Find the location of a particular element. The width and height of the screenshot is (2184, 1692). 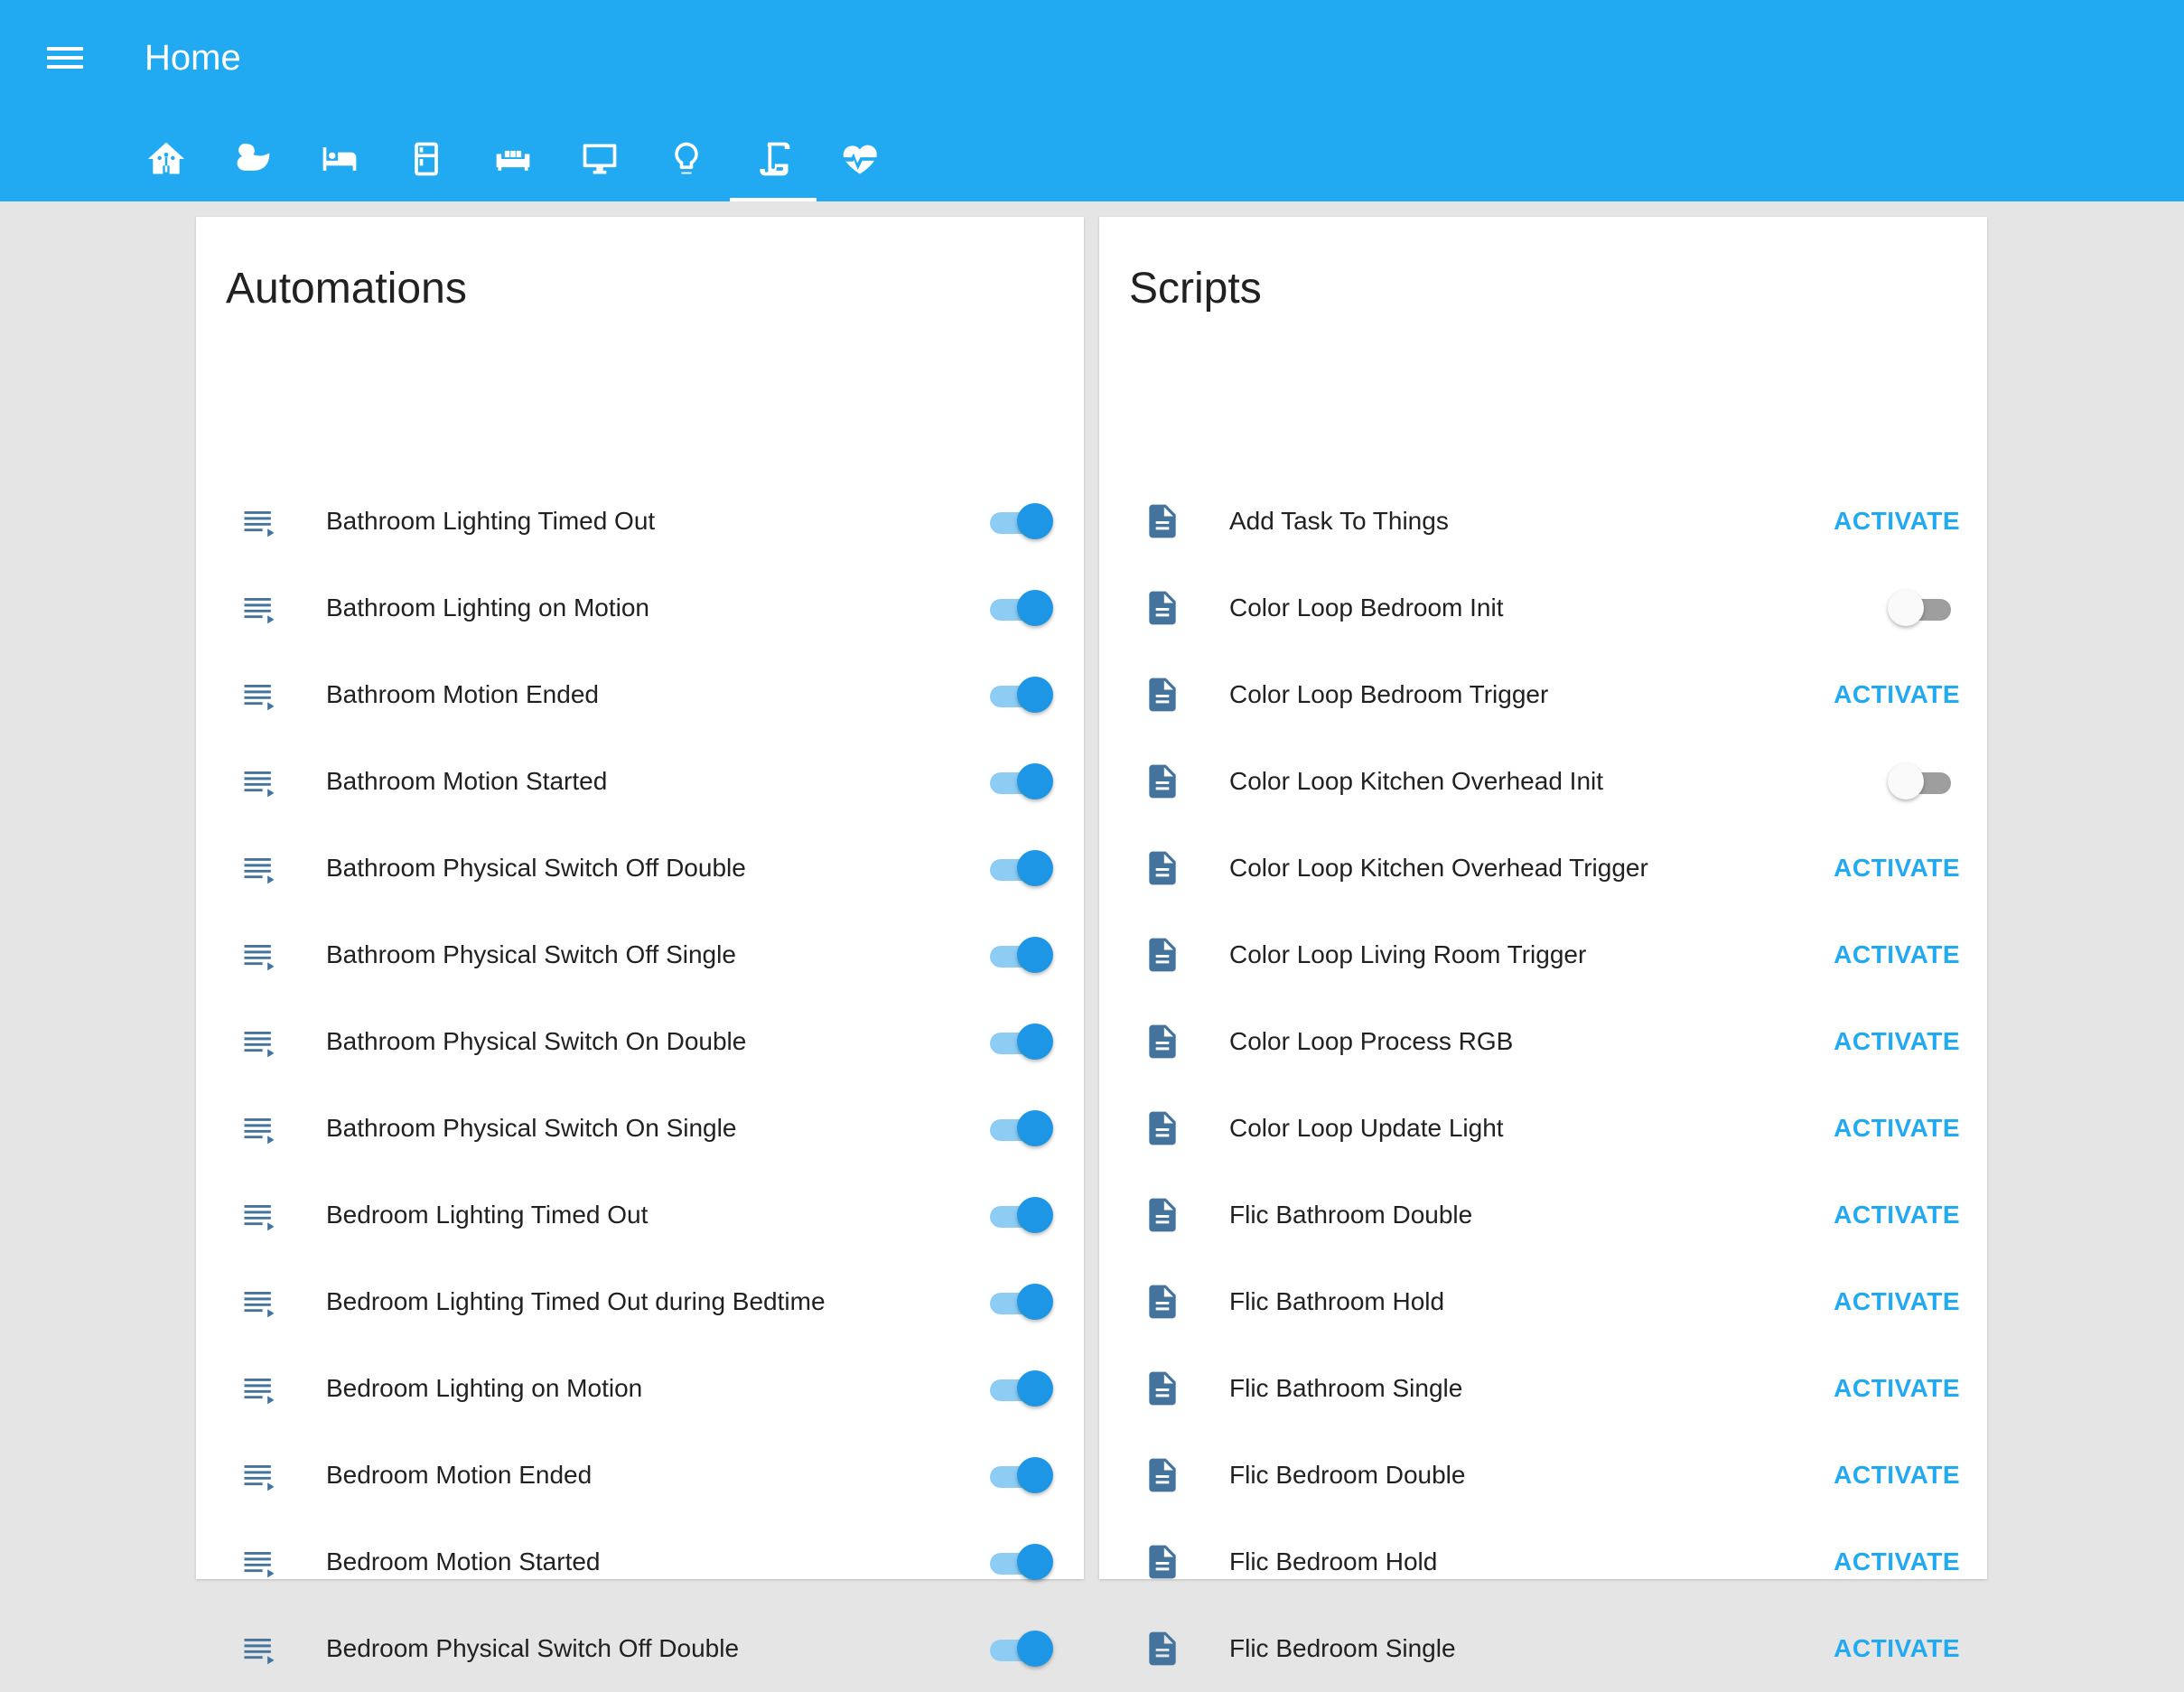

script-label: Flic Bedroom Hold is located at coordinates (1333, 1561).